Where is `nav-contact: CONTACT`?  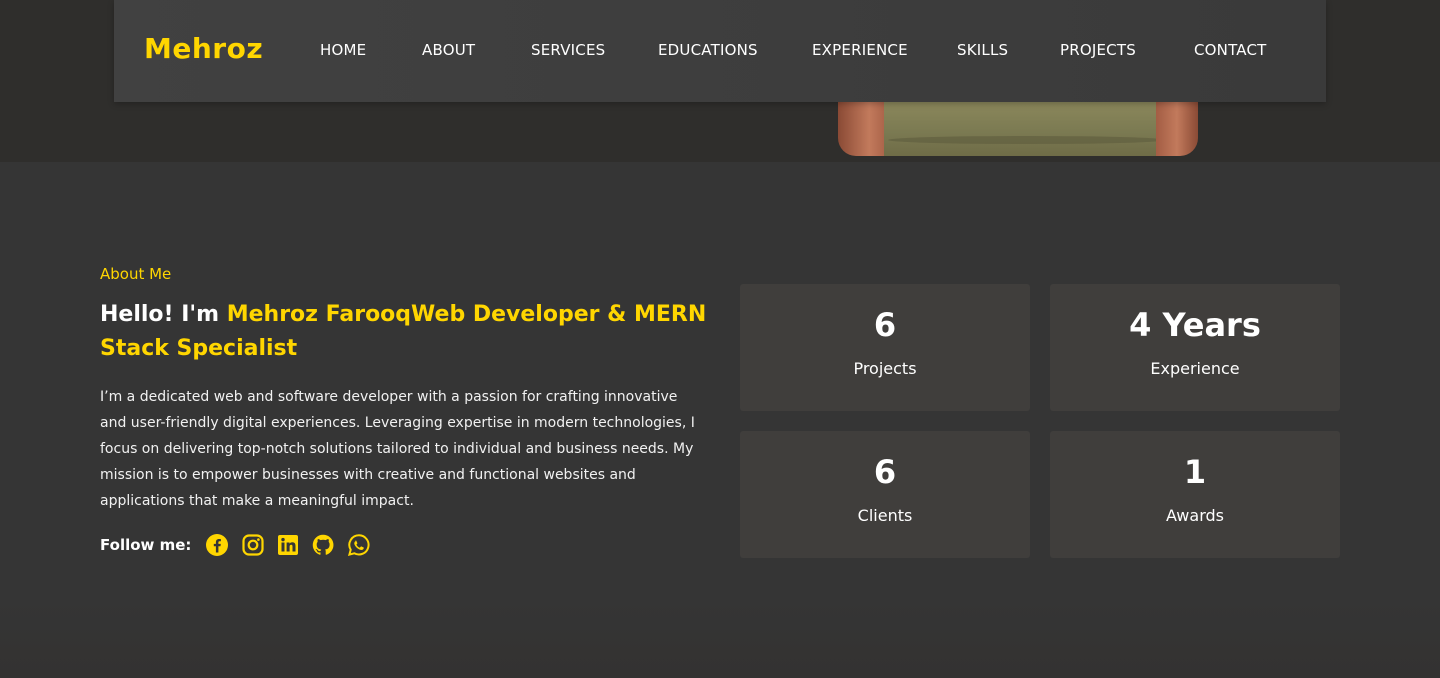 nav-contact: CONTACT is located at coordinates (1230, 50).